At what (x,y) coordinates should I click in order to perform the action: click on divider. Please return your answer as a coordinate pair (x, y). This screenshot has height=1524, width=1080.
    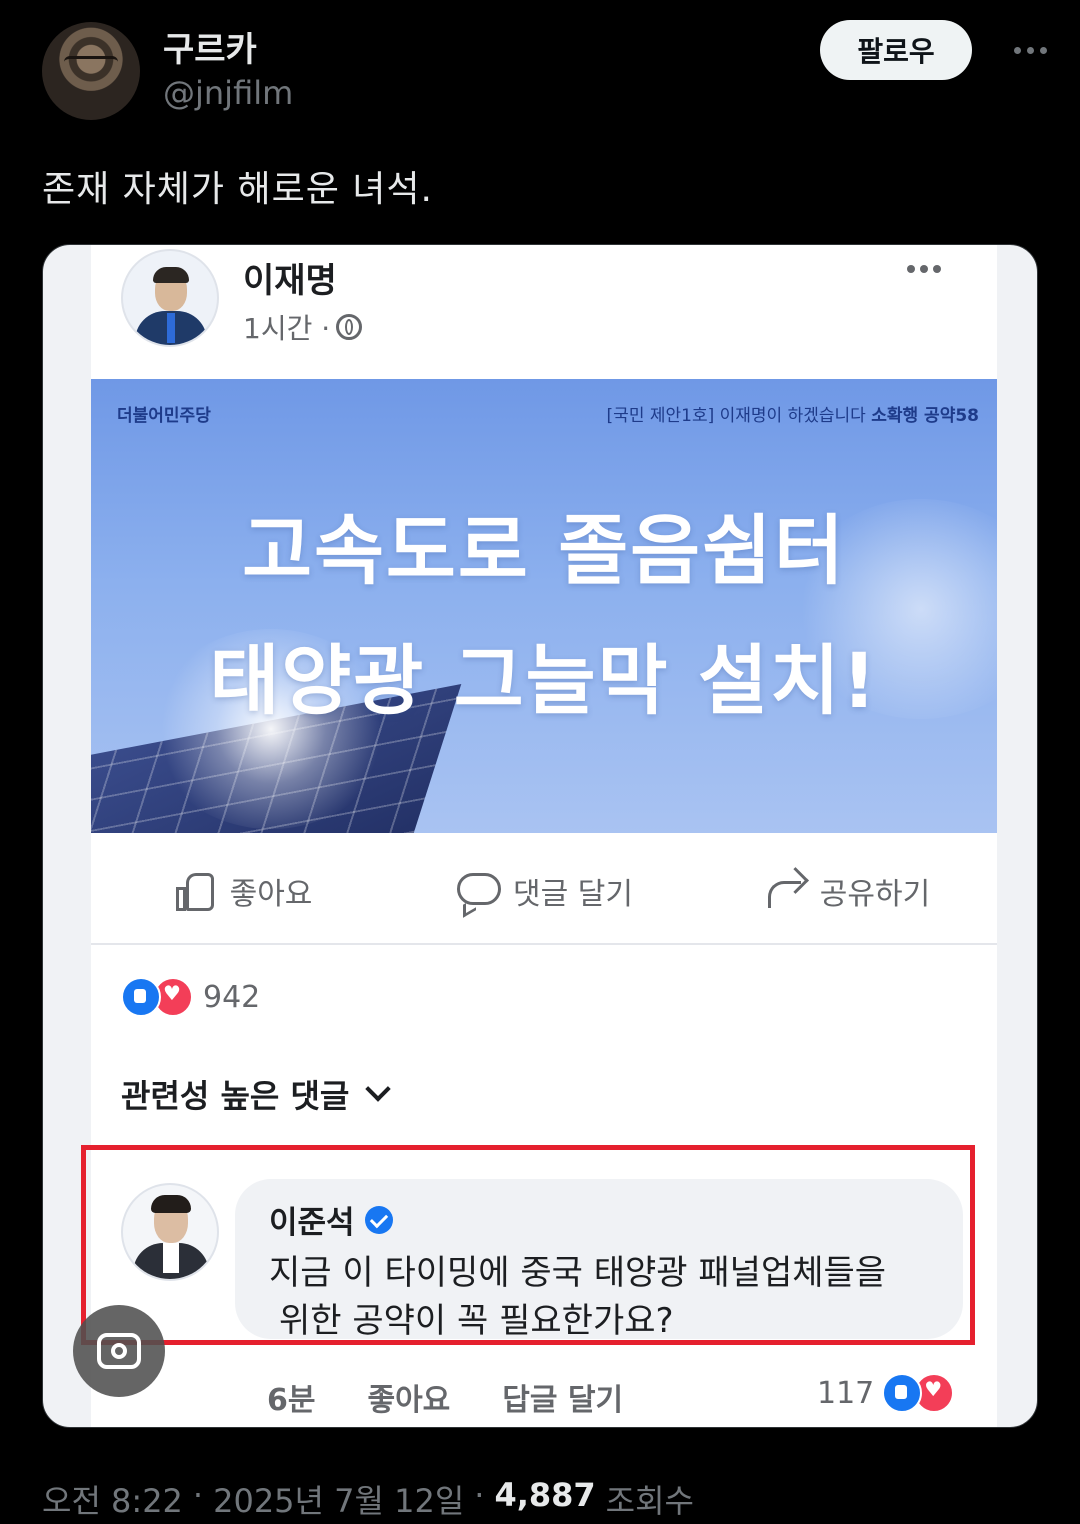
    Looking at the image, I should click on (544, 944).